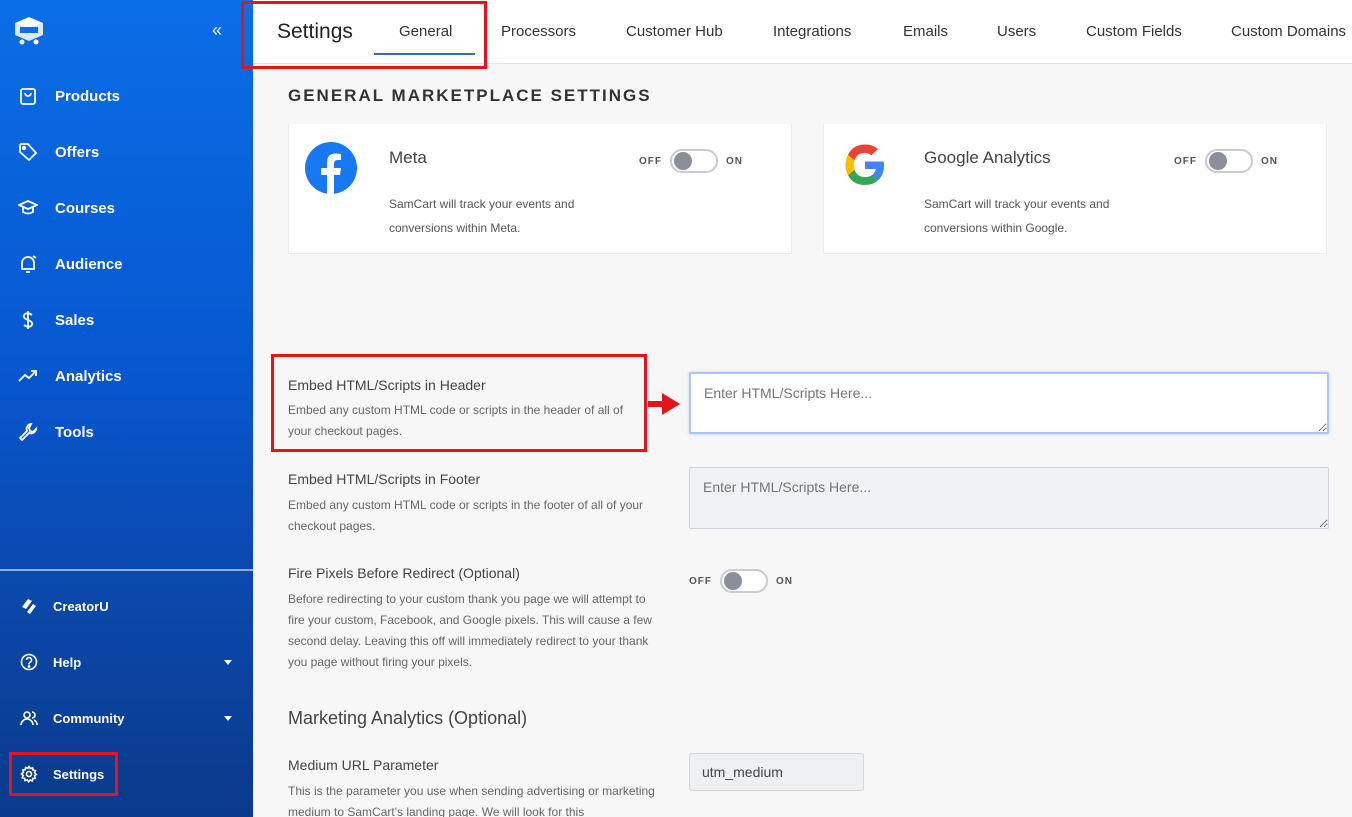 This screenshot has height=817, width=1352. What do you see at coordinates (27, 376) in the screenshot?
I see `trending-up-icon` at bounding box center [27, 376].